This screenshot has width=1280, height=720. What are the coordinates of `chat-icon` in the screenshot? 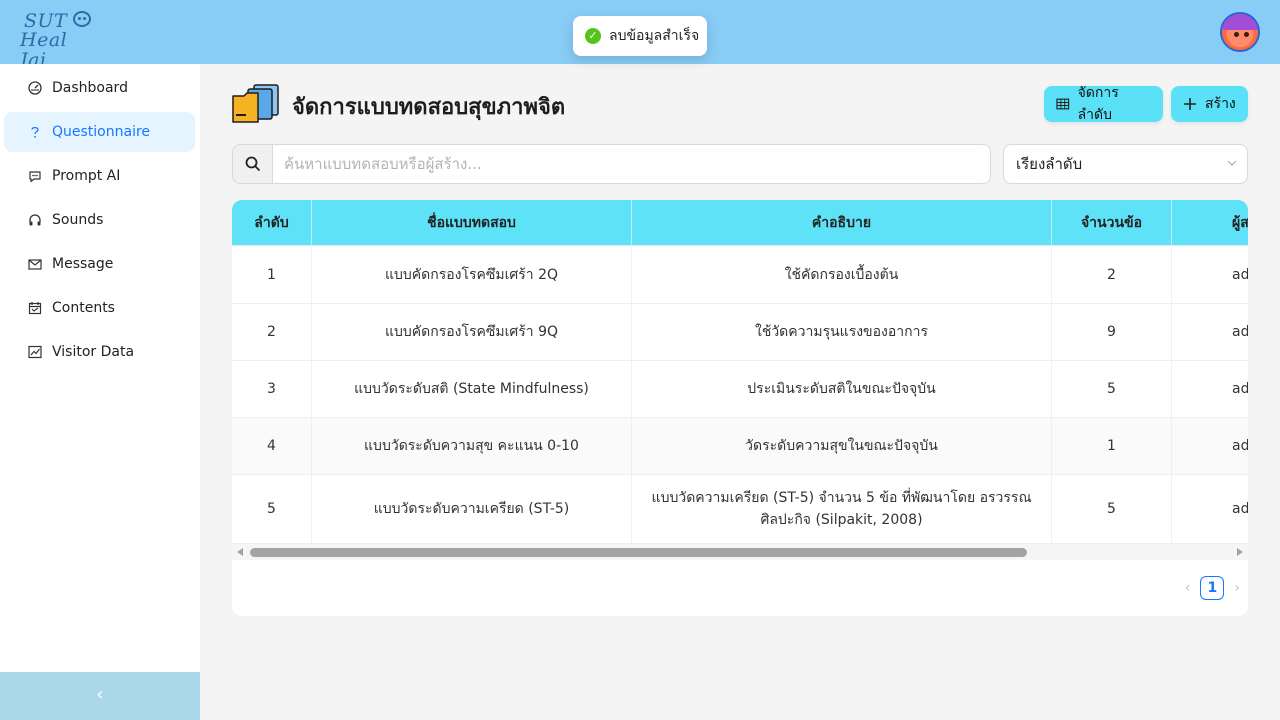 It's located at (35, 177).